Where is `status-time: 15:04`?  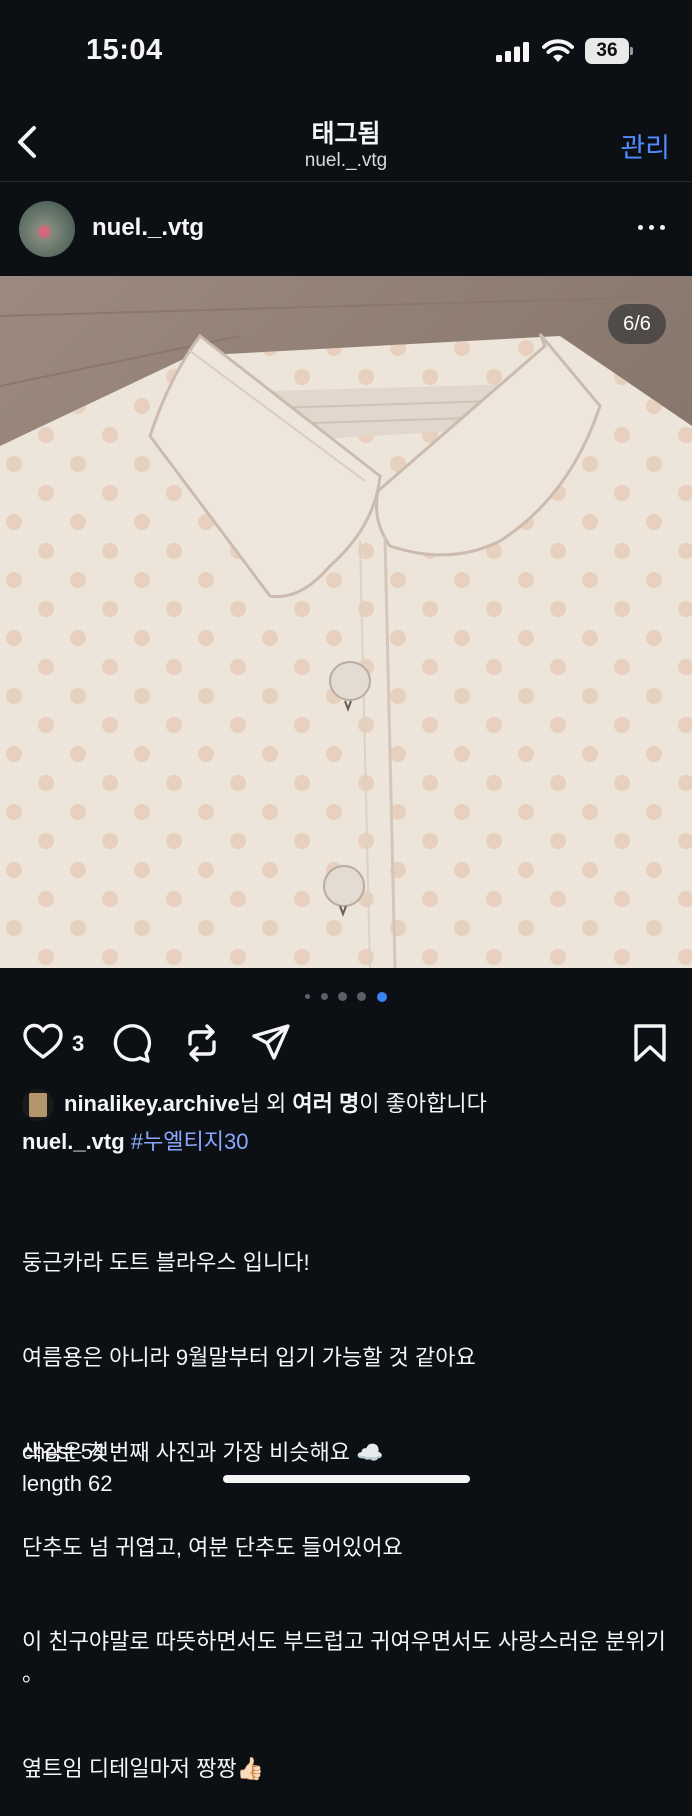 status-time: 15:04 is located at coordinates (124, 50).